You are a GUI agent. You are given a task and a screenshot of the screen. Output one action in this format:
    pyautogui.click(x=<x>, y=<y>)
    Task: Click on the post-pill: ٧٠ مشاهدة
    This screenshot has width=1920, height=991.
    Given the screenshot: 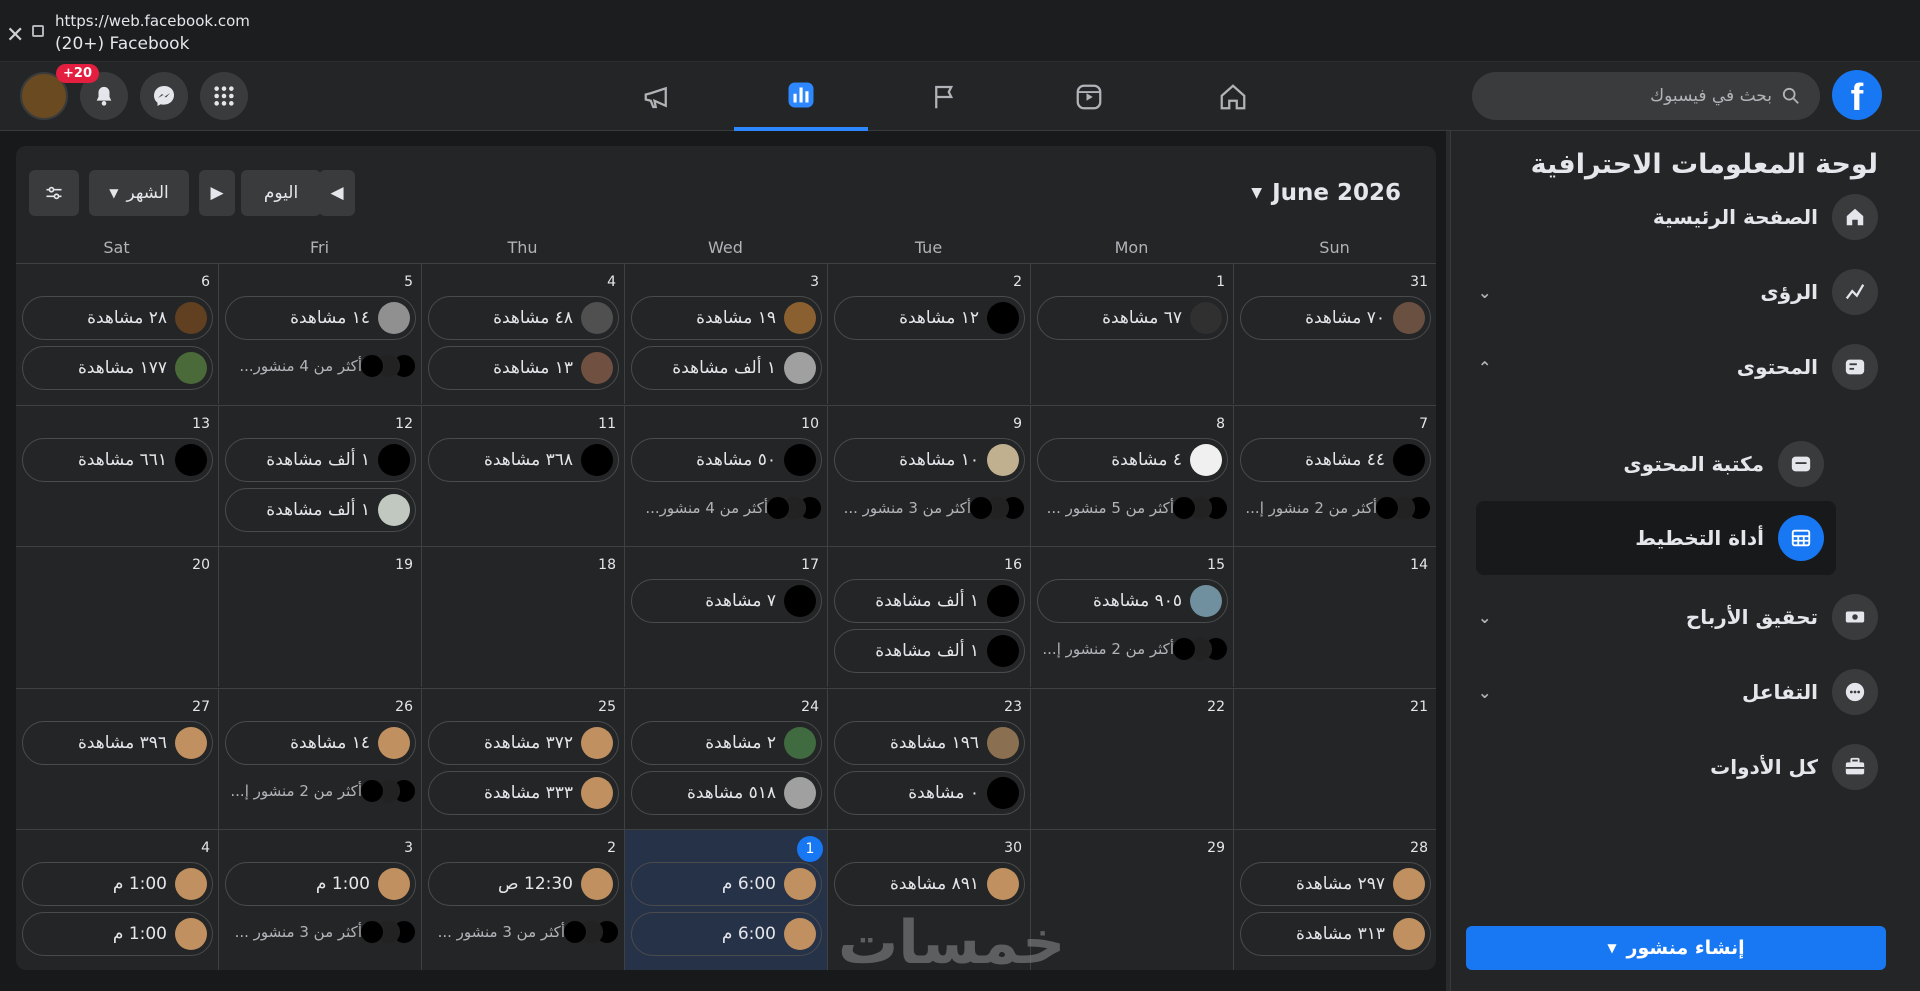 What is the action you would take?
    pyautogui.click(x=1335, y=318)
    